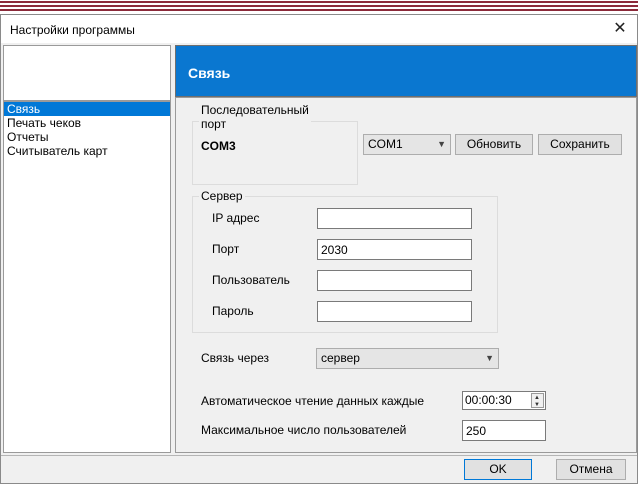 The image size is (638, 484). I want to click on top-decorative-stripes, so click(319, 7).